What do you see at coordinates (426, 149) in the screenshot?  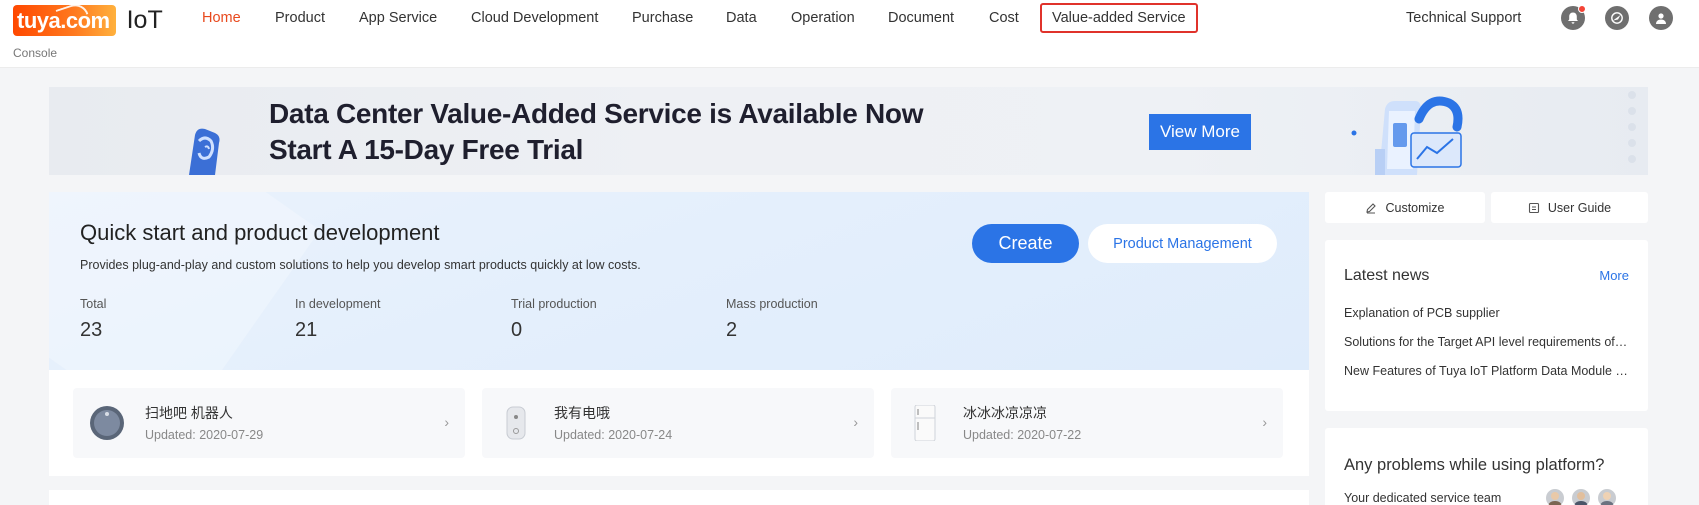 I see `banner-subheadline: Start A 15-Day Free Trial` at bounding box center [426, 149].